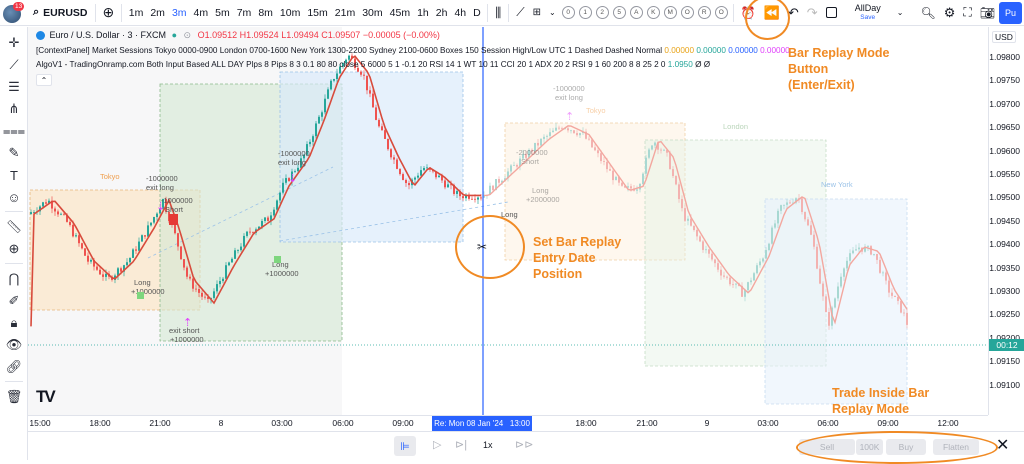 The width and height of the screenshot is (1024, 464). I want to click on fib-icon: ⩶, so click(14, 131).